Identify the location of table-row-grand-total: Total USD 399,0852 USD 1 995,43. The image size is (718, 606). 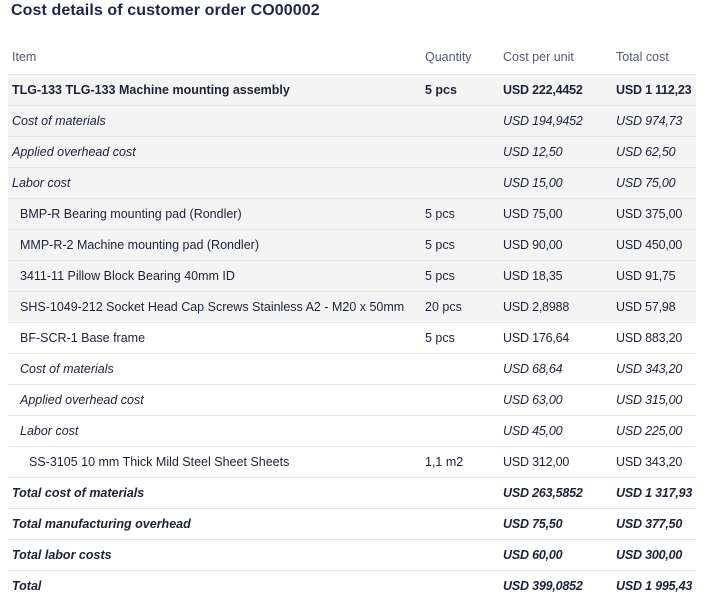
(352, 585).